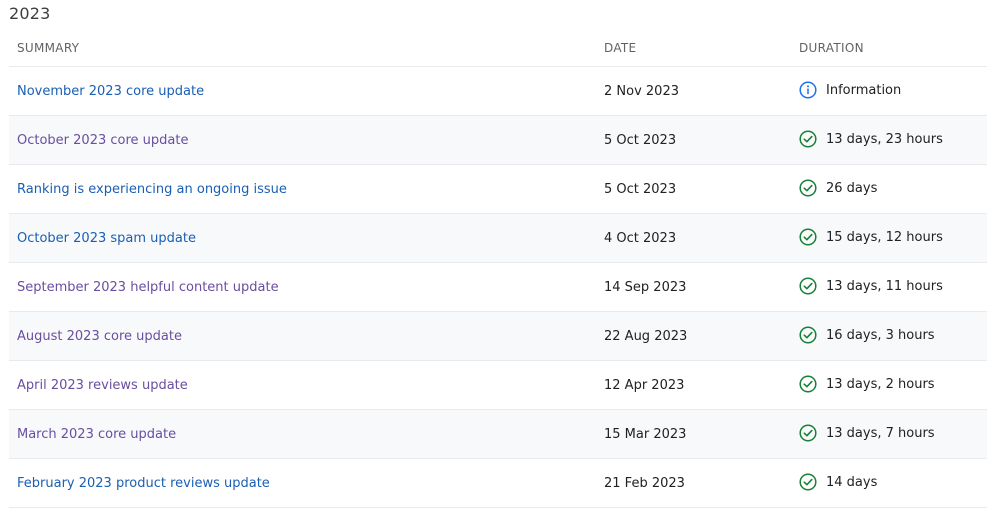 This screenshot has height=519, width=998. Describe the element at coordinates (864, 90) in the screenshot. I see `duration-text: Information` at that location.